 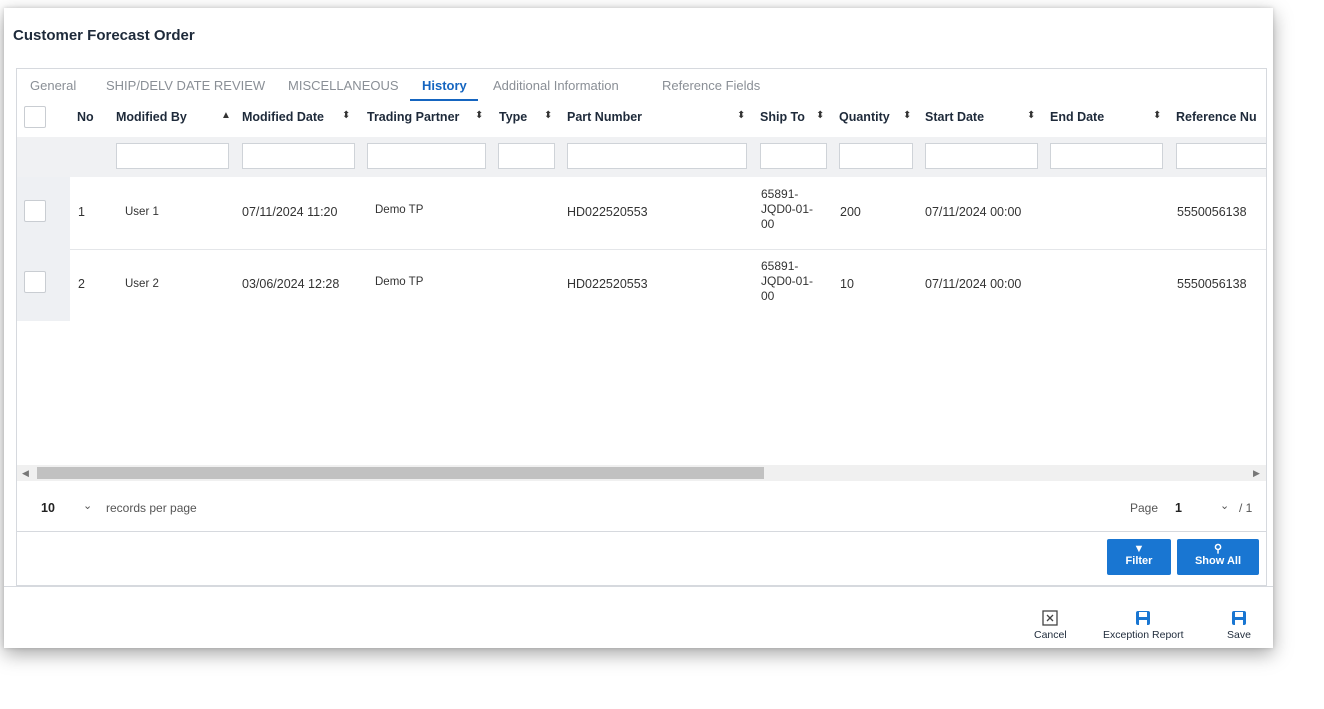 What do you see at coordinates (151, 508) in the screenshot?
I see `records-per-page-label: records per page` at bounding box center [151, 508].